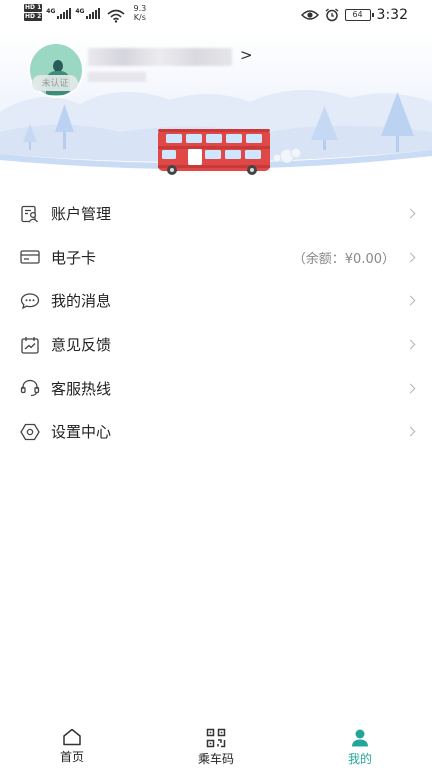 The image size is (432, 768). What do you see at coordinates (216, 214) in the screenshot?
I see `menu-item-account: 账户管理` at bounding box center [216, 214].